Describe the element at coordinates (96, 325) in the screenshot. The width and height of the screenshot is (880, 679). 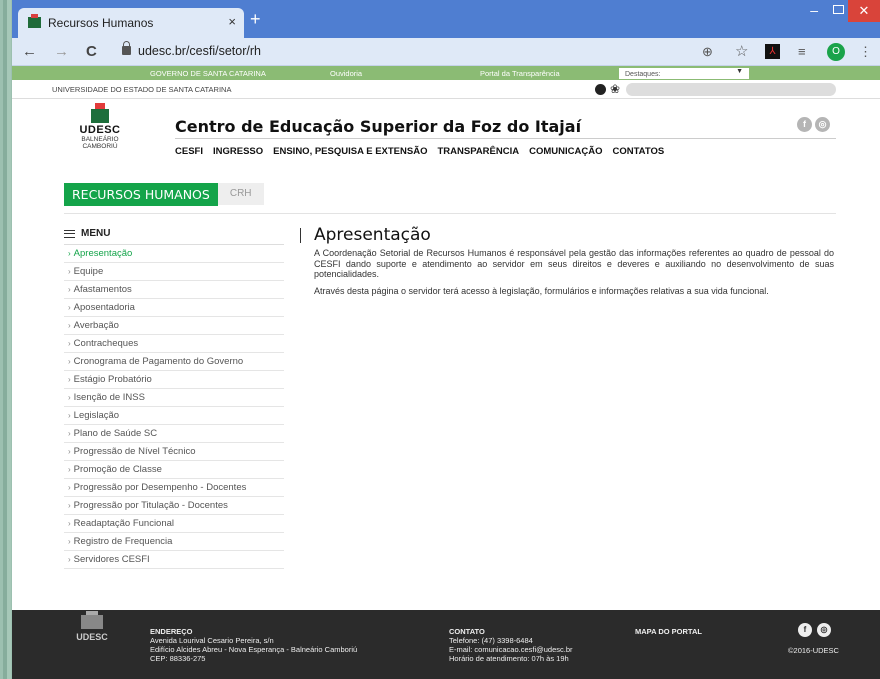
I see `menu-item-label: Averbação` at that location.